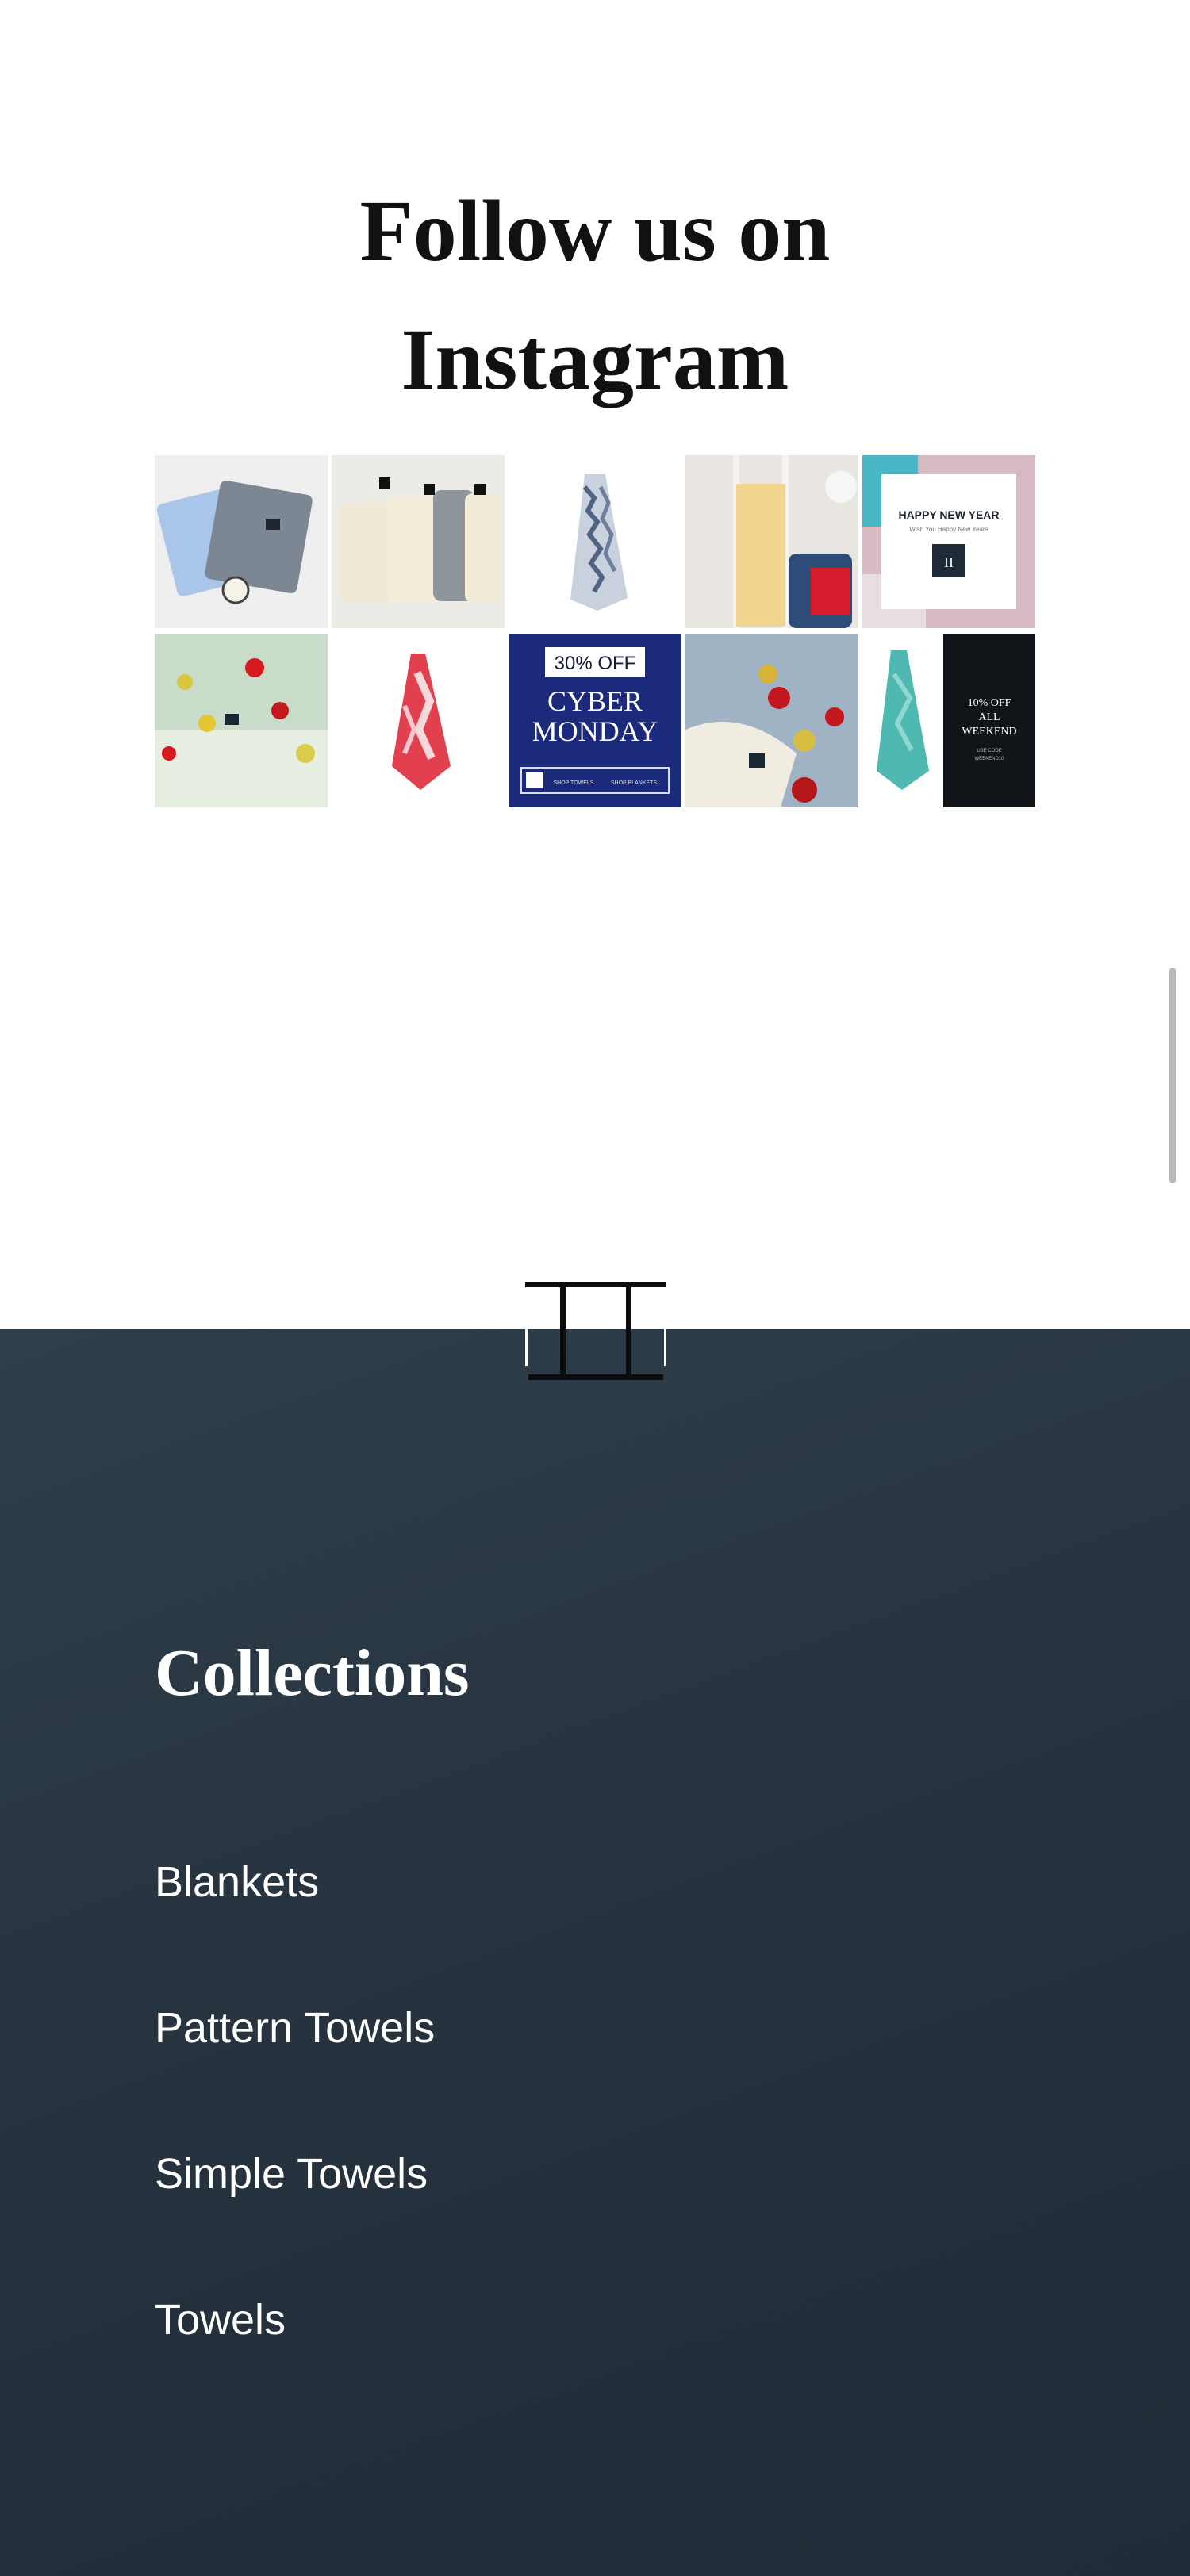 This screenshot has width=1190, height=2576. I want to click on yellow-throw-image, so click(771, 541).